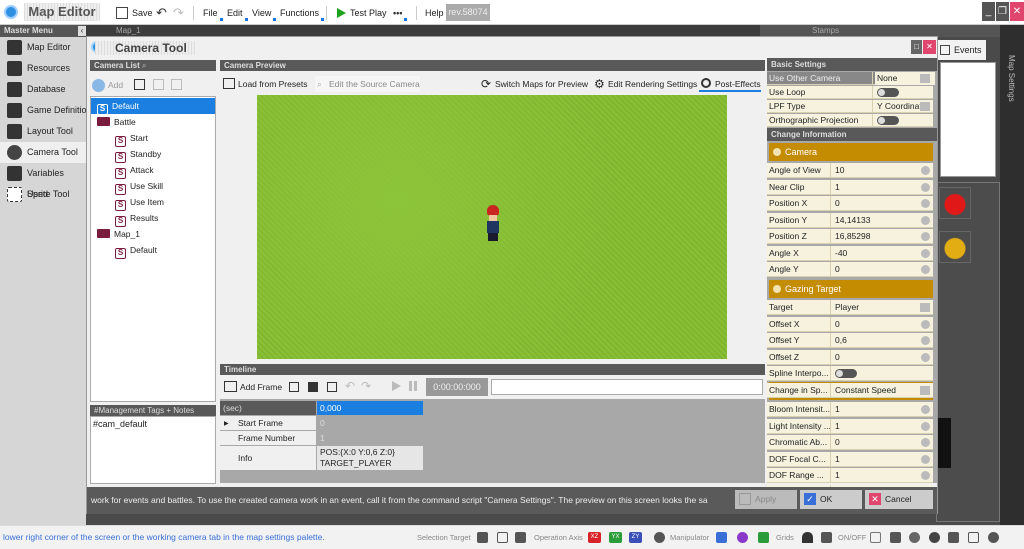  I want to click on sidebar-item-map-editor: Map Editor, so click(43, 47).